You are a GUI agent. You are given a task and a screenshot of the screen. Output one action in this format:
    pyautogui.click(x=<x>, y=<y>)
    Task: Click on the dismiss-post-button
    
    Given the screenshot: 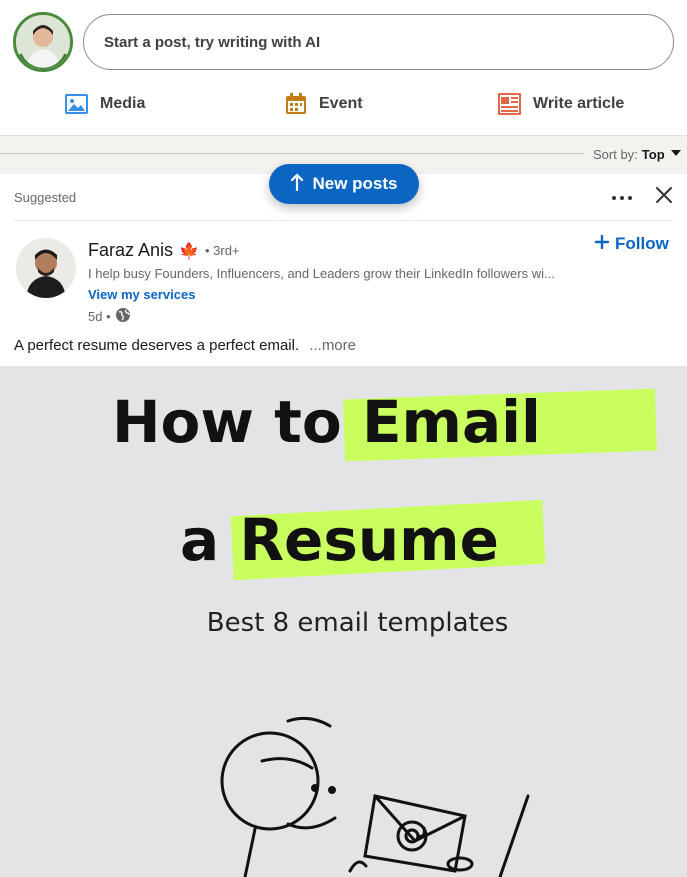 What is the action you would take?
    pyautogui.click(x=664, y=197)
    